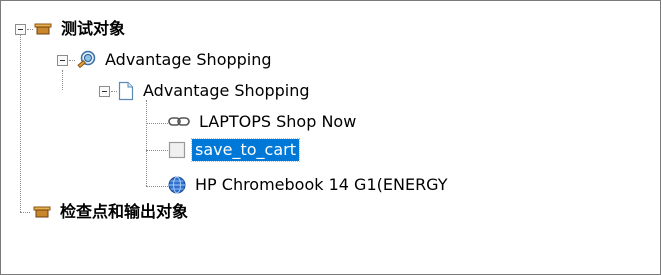  What do you see at coordinates (126, 91) in the screenshot?
I see `page-icon` at bounding box center [126, 91].